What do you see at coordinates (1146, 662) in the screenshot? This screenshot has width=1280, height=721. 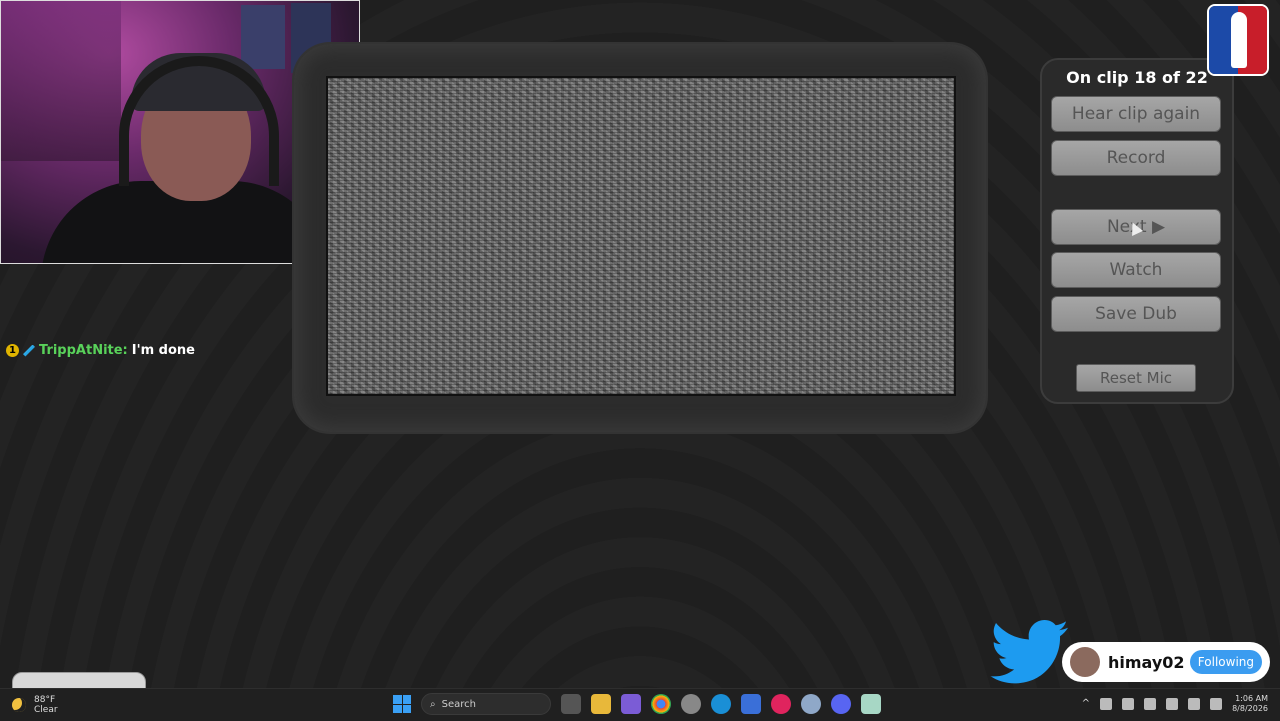 I see `twitter-handle: himay02` at bounding box center [1146, 662].